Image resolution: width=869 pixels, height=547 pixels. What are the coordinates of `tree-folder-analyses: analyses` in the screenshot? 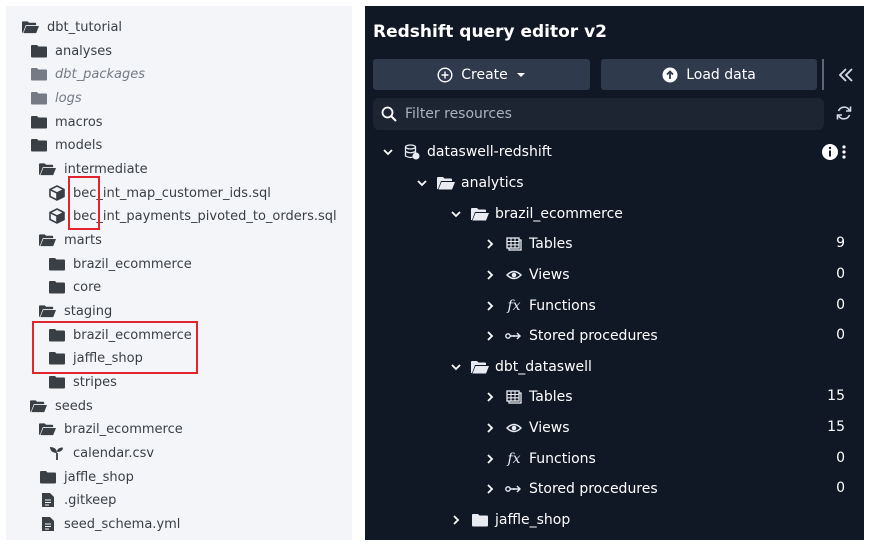 It's located at (71, 51).